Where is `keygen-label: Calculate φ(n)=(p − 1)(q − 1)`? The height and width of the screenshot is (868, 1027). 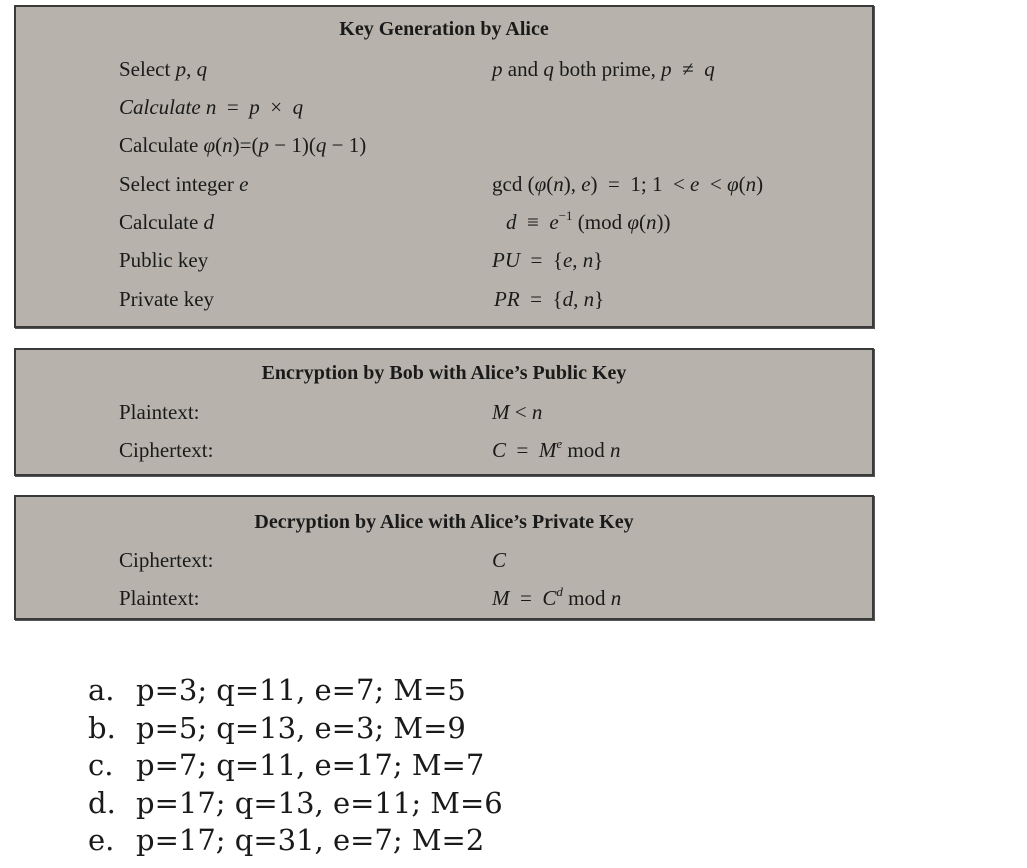 keygen-label: Calculate φ(n)=(p − 1)(q − 1) is located at coordinates (243, 145).